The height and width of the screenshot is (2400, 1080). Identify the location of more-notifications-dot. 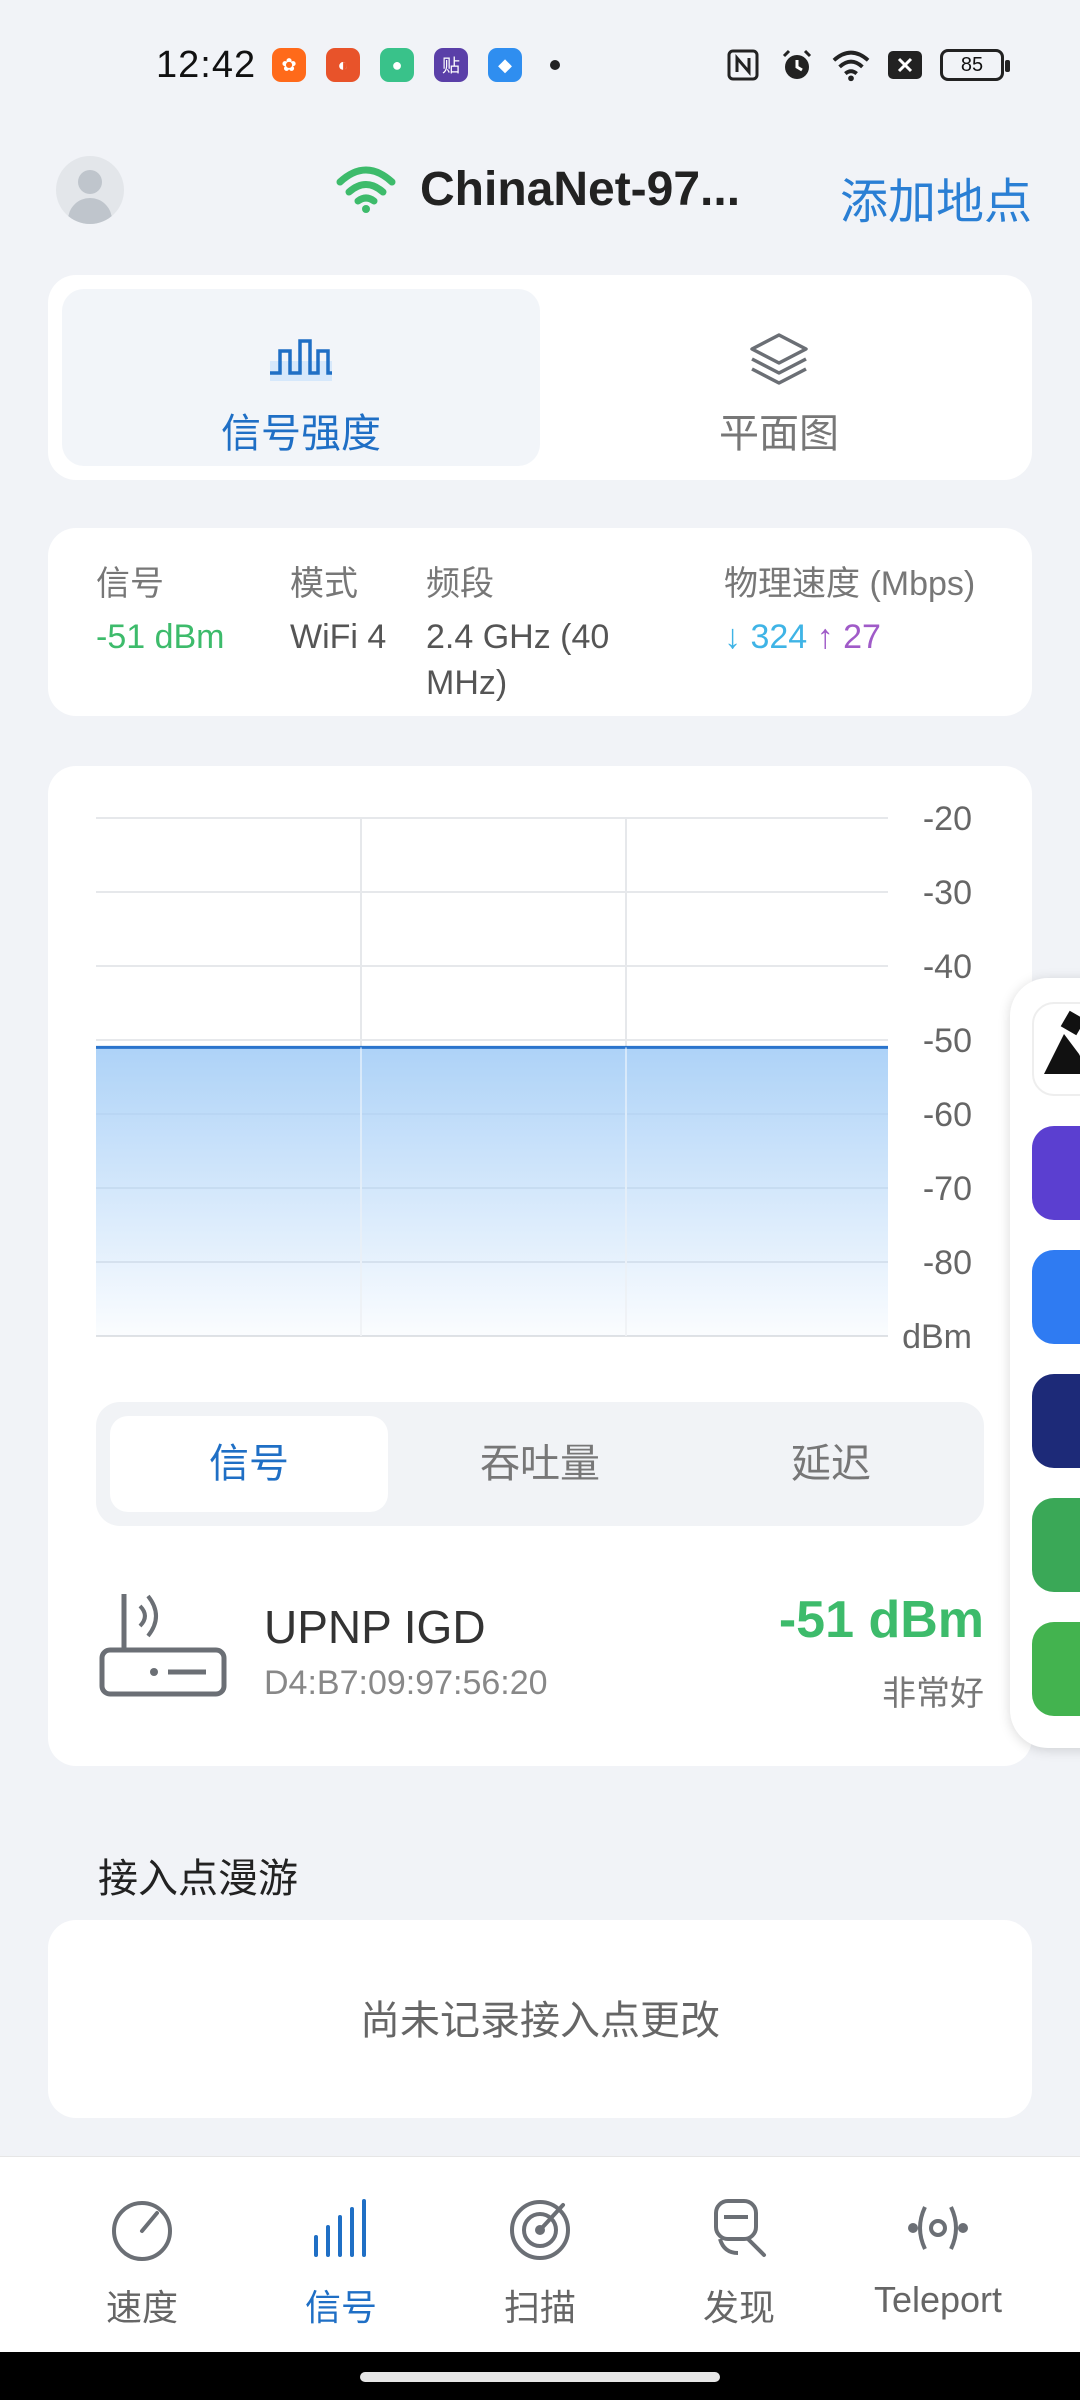
(555, 65).